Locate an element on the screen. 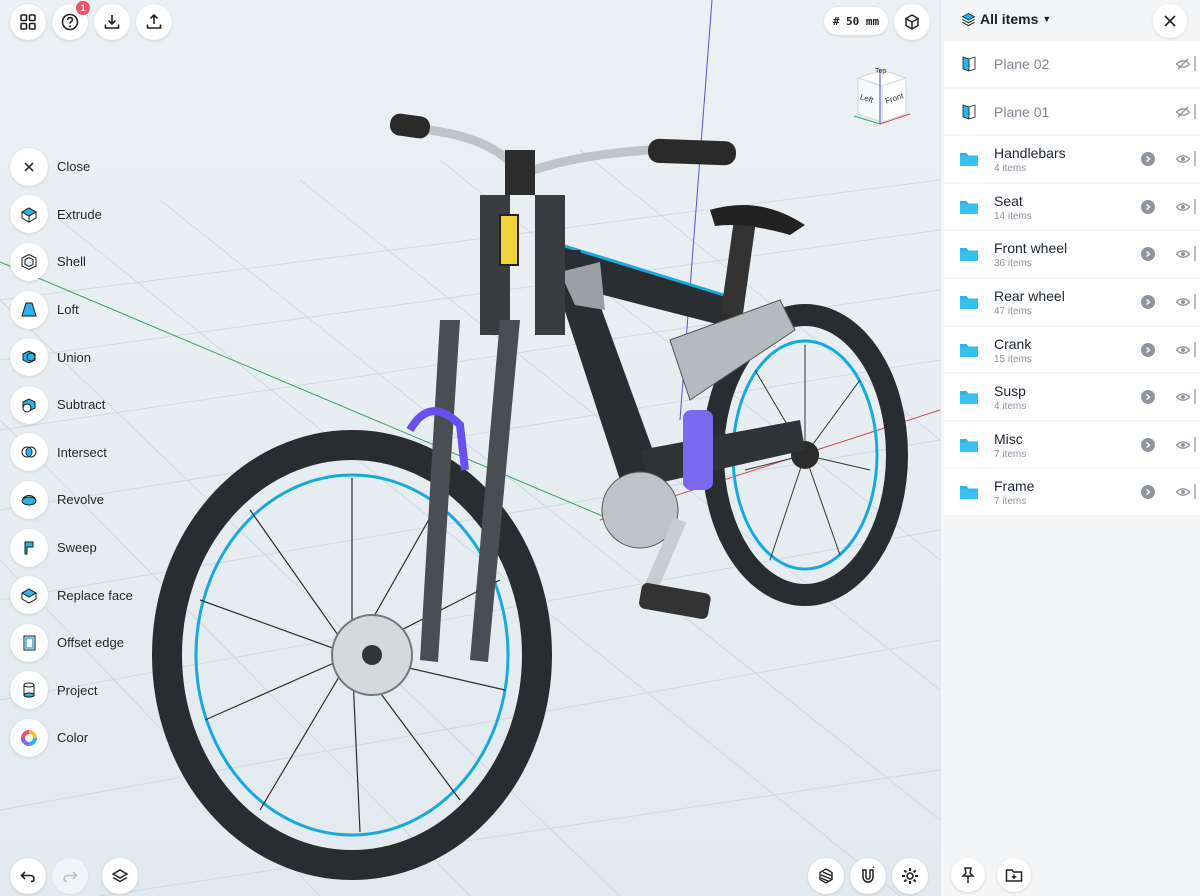 This screenshot has width=1200, height=896. items-filter-dropdown: All items ▼ is located at coordinates (1006, 19).